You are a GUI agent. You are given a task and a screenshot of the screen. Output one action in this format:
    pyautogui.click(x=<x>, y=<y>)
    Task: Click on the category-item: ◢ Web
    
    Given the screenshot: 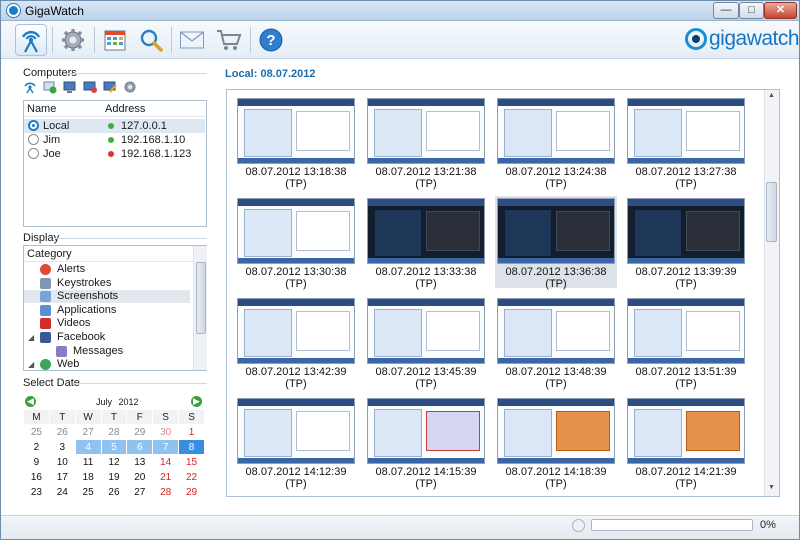 What is the action you would take?
    pyautogui.click(x=107, y=364)
    